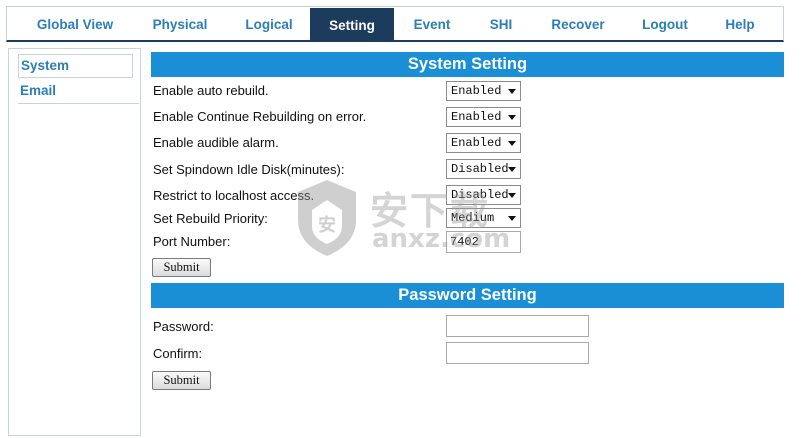  What do you see at coordinates (480, 169) in the screenshot?
I see `spindown-value: Disabled` at bounding box center [480, 169].